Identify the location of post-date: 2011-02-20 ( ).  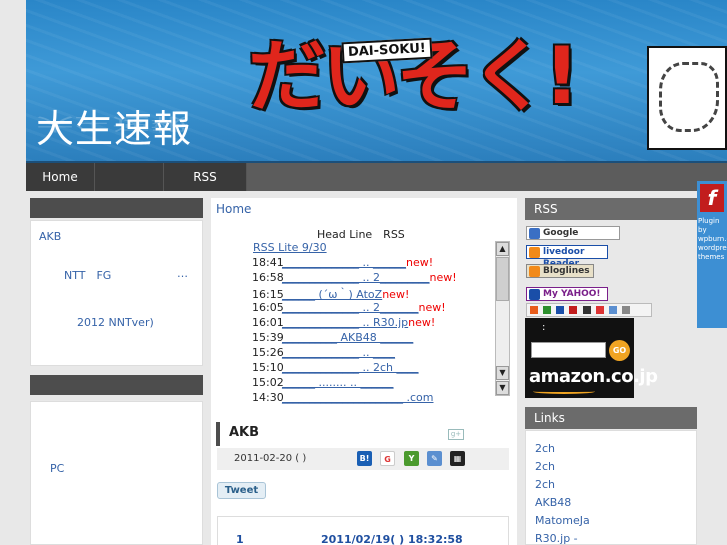
(270, 458).